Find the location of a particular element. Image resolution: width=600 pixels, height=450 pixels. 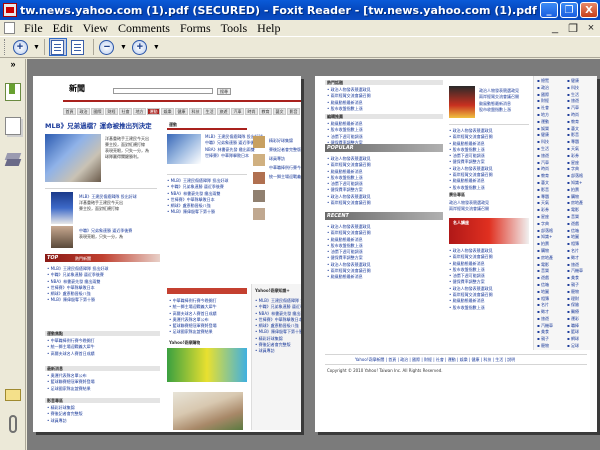

toolbar-grip is located at coordinates (5, 47).